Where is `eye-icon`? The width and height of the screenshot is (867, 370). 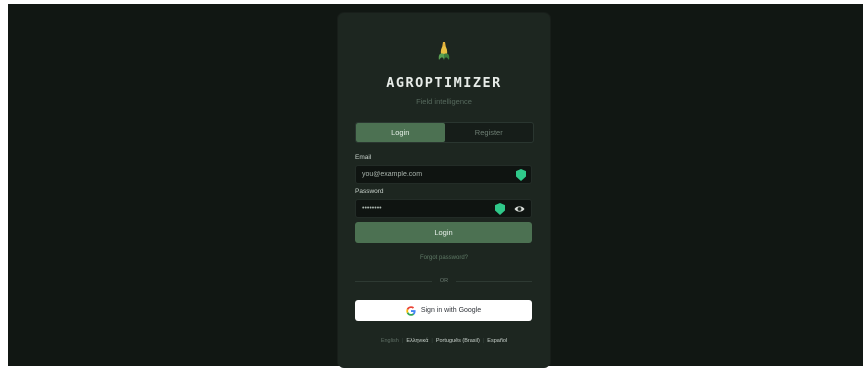
eye-icon is located at coordinates (519, 209).